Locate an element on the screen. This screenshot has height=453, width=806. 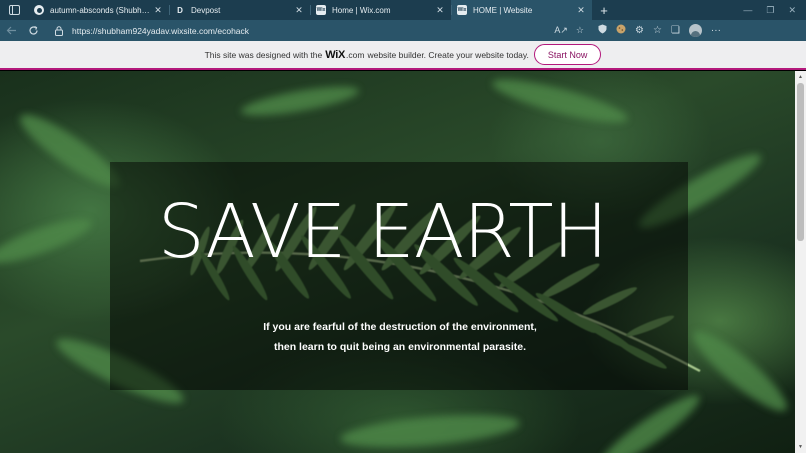
tab-actions-icon is located at coordinates (14, 10).